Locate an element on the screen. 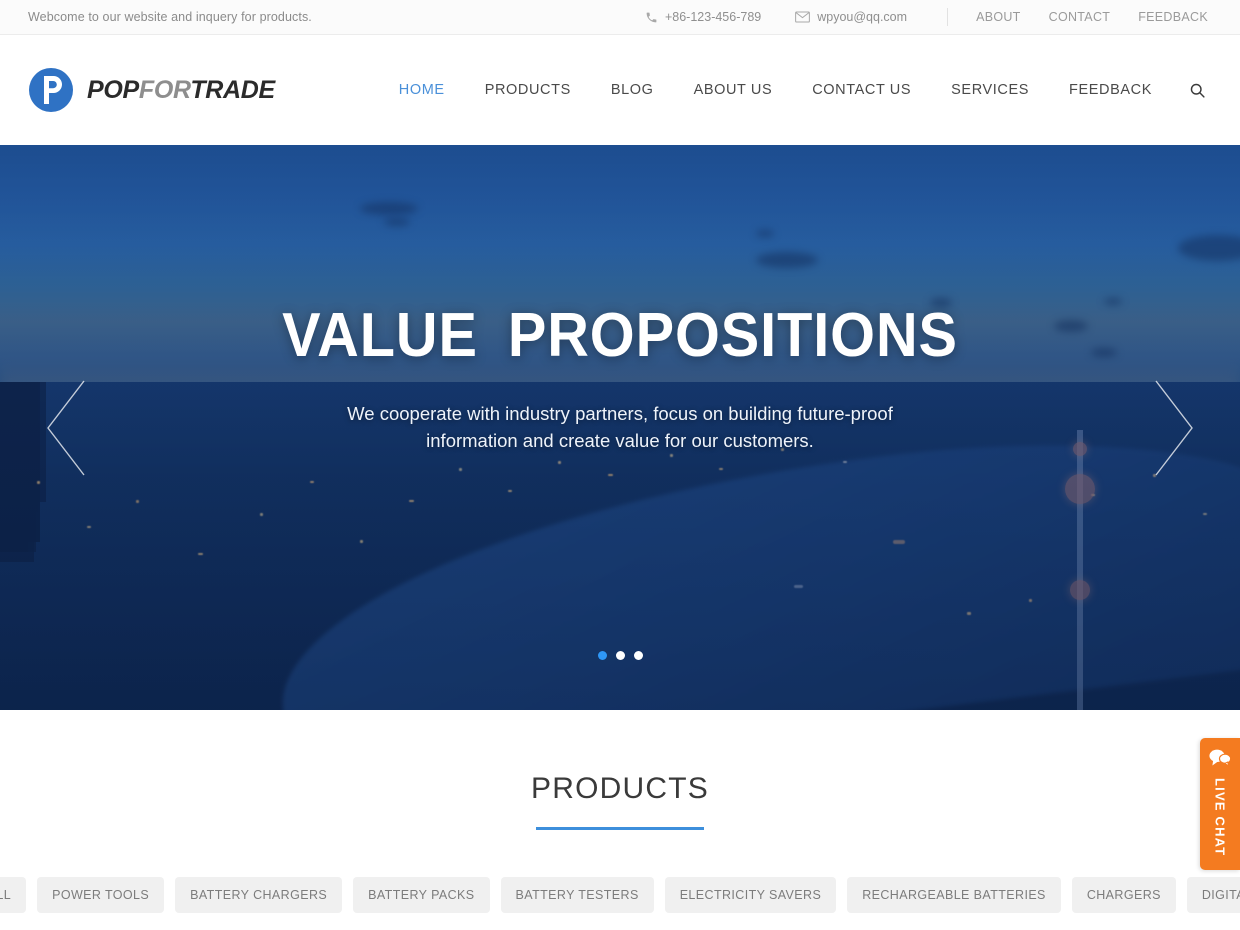 Image resolution: width=1240 pixels, height=930 pixels. filter-electricity-savers: ELECTRICITY SAVERS is located at coordinates (750, 895).